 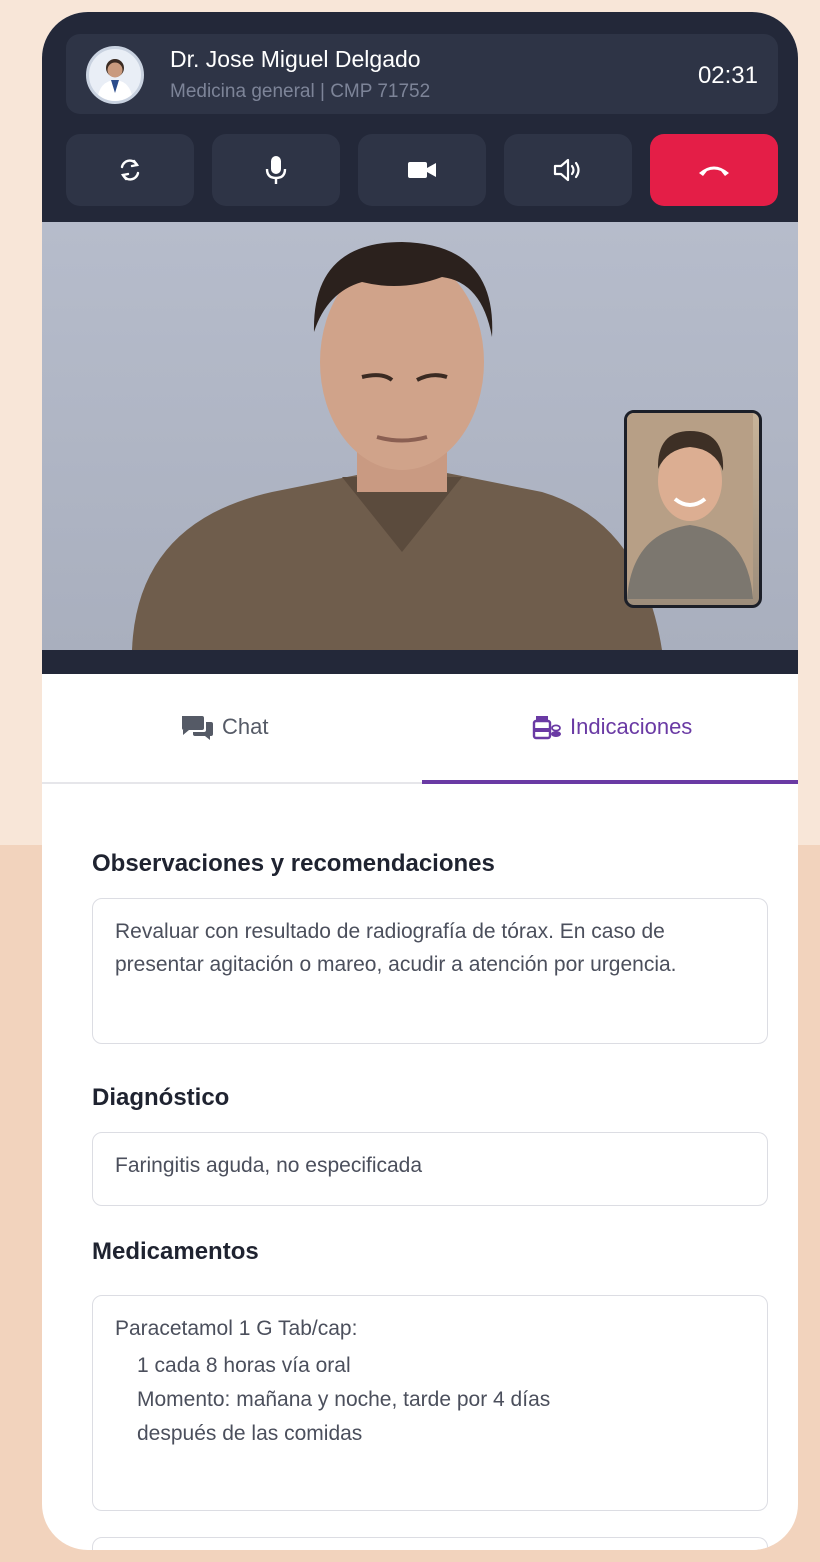 I want to click on diagnostico-title: Diagnóstico, so click(x=161, y=1097).